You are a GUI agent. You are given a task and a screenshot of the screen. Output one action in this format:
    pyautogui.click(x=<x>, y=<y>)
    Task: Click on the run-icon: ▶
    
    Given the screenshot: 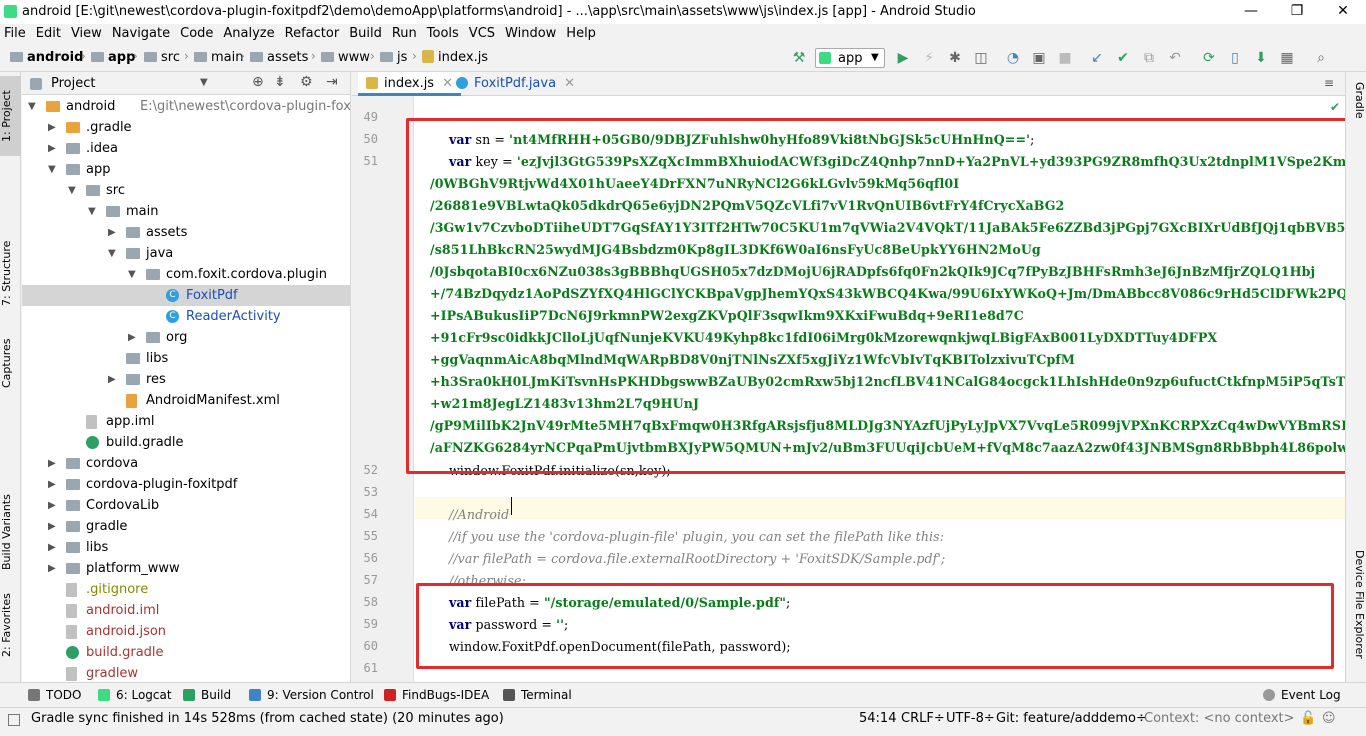 What is the action you would take?
    pyautogui.click(x=903, y=58)
    